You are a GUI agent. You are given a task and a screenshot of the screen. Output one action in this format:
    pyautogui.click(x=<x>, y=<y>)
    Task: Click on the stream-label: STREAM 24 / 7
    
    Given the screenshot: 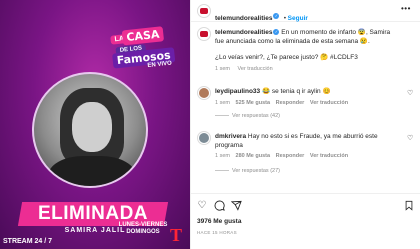 What is the action you would take?
    pyautogui.click(x=28, y=241)
    